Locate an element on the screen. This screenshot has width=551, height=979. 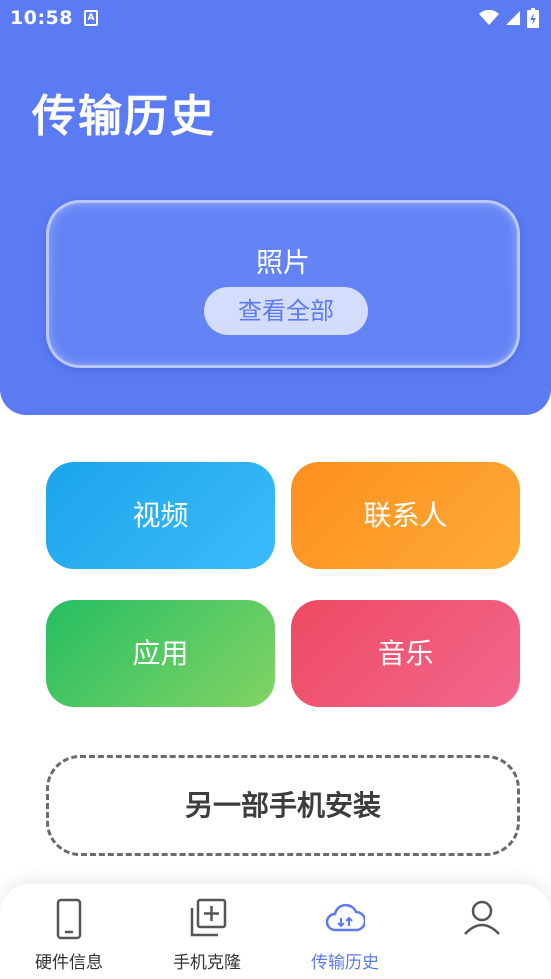
nav-item-hardware-info: 硬件信息 is located at coordinates (69, 931).